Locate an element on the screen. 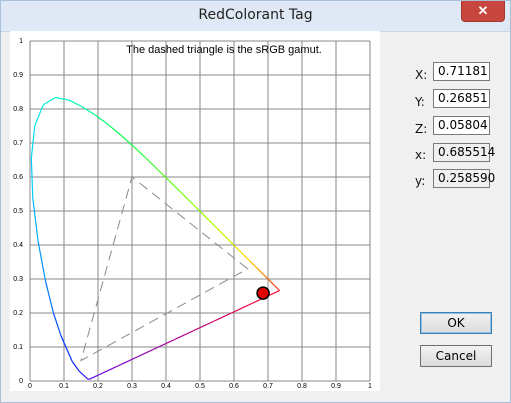 This screenshot has height=403, width=511. y-chromaticity-label: y: is located at coordinates (420, 181).